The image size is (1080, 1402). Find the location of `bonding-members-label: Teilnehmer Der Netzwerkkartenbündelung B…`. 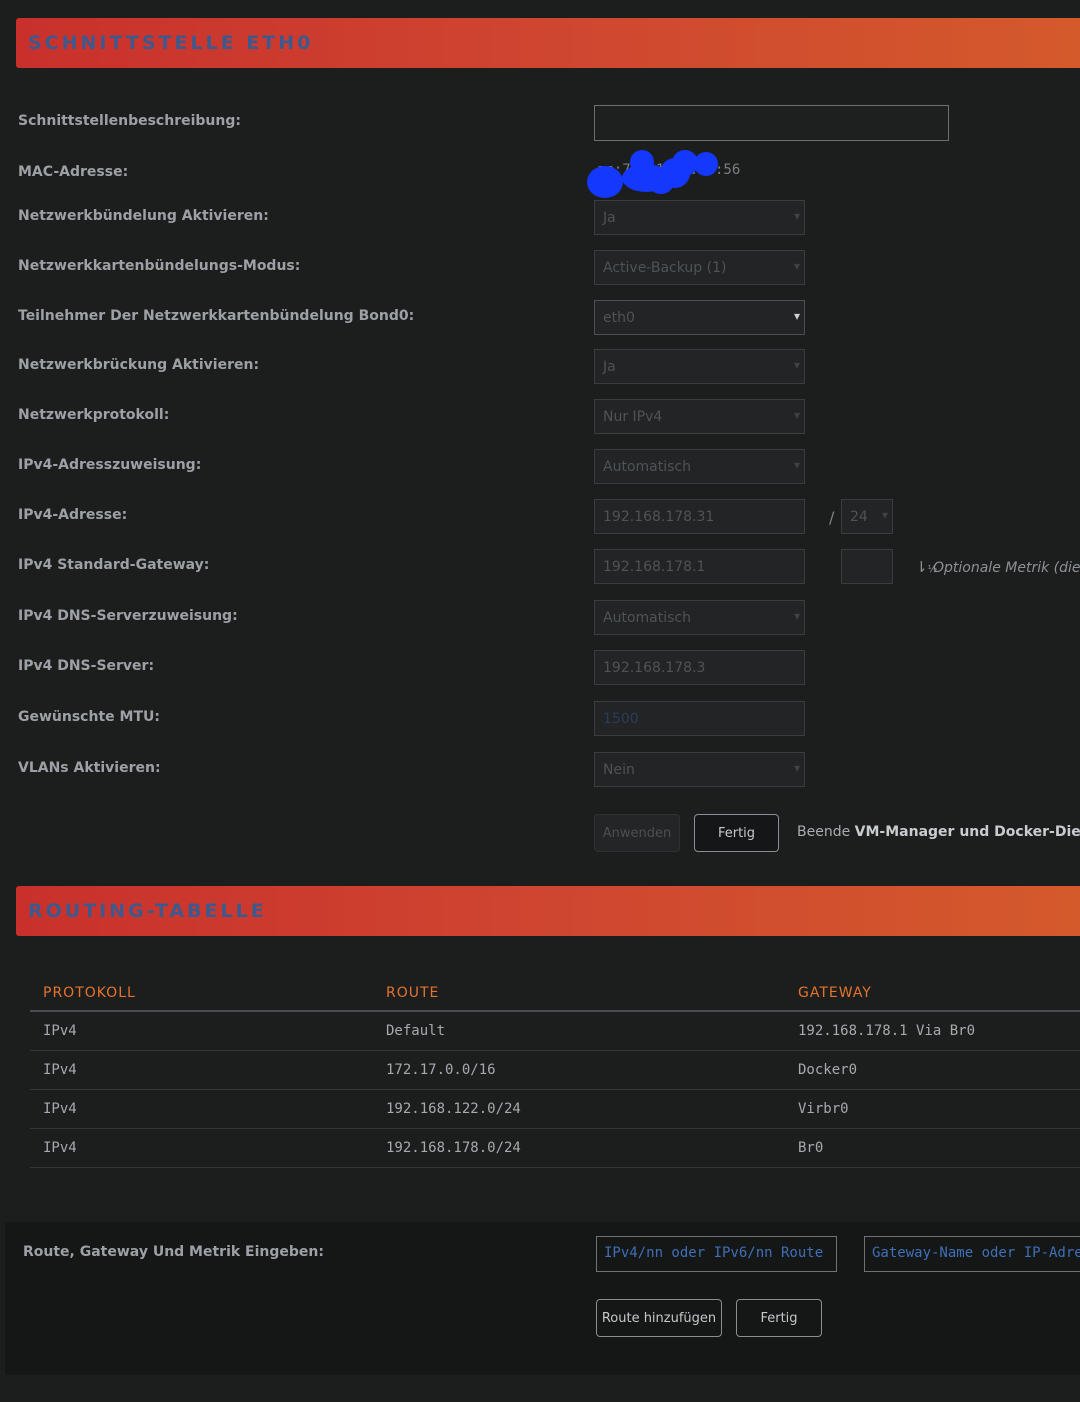

bonding-members-label: Teilnehmer Der Netzwerkkartenbündelung B… is located at coordinates (216, 316).